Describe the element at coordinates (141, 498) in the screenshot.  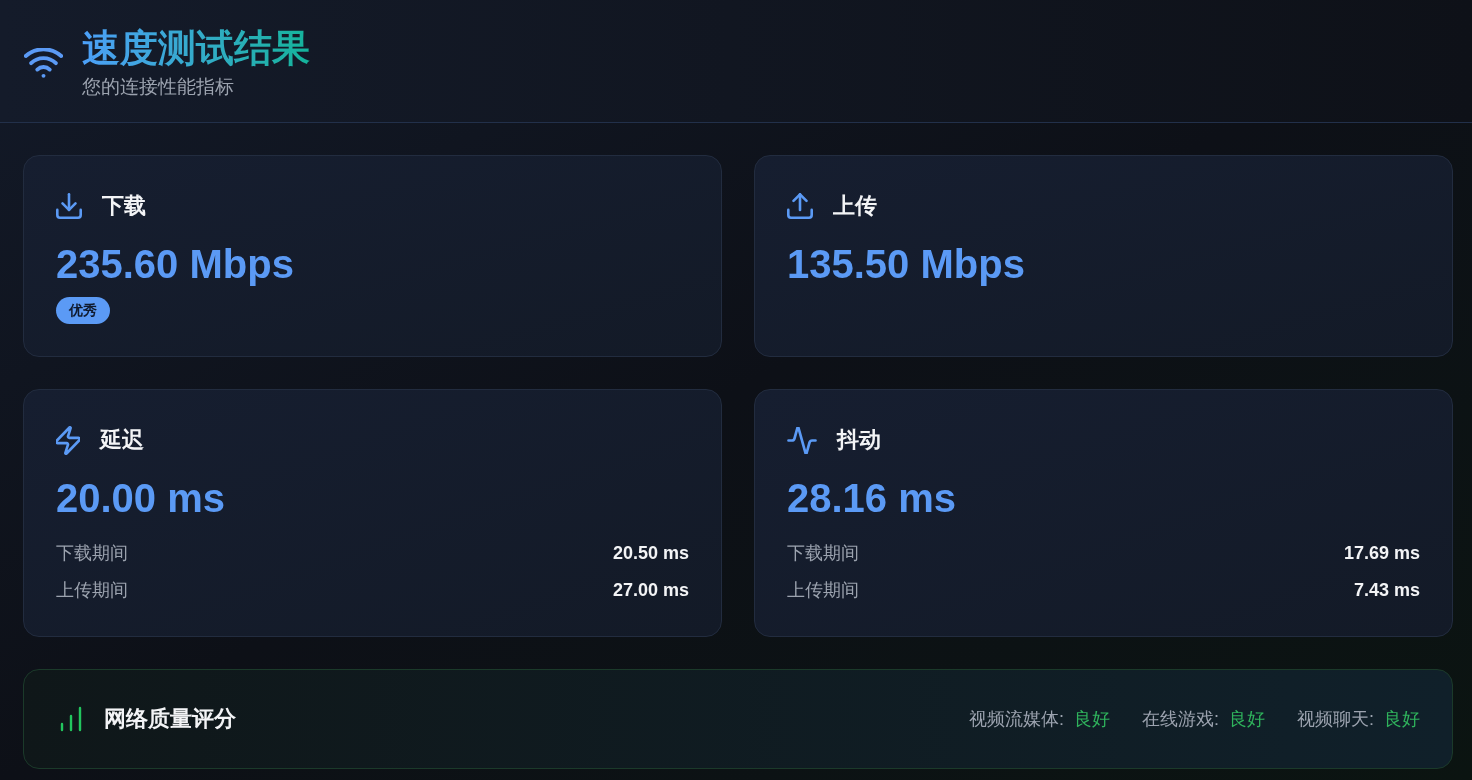
I see `metric-value: 20.00 ms` at that location.